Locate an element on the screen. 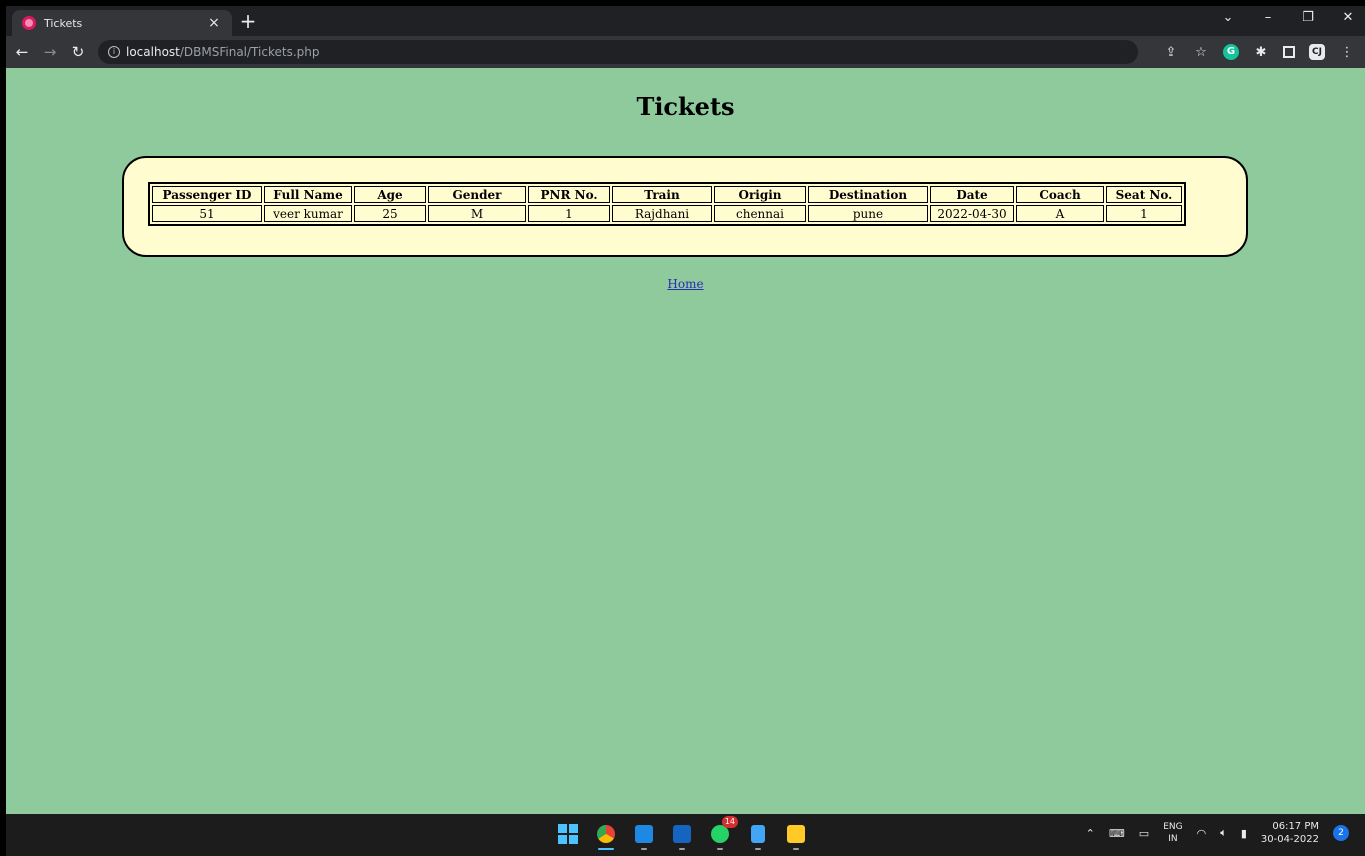 The height and width of the screenshot is (856, 1365). close-tab-icon: × is located at coordinates (214, 23).